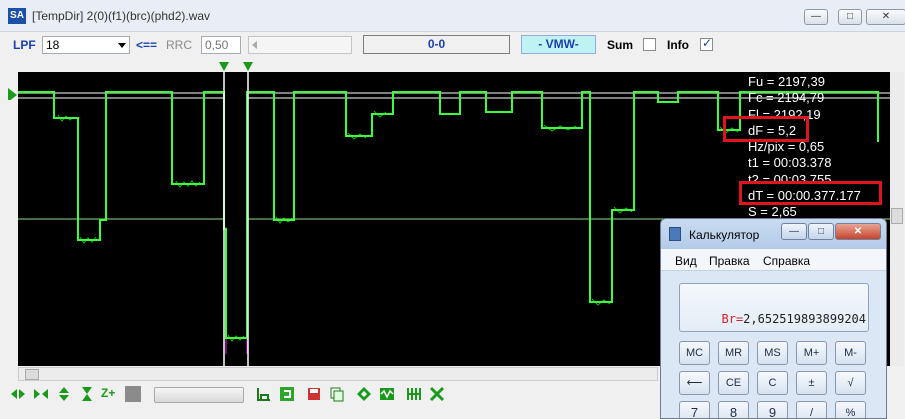  Describe the element at coordinates (675, 234) in the screenshot. I see `calculator-icon` at that location.